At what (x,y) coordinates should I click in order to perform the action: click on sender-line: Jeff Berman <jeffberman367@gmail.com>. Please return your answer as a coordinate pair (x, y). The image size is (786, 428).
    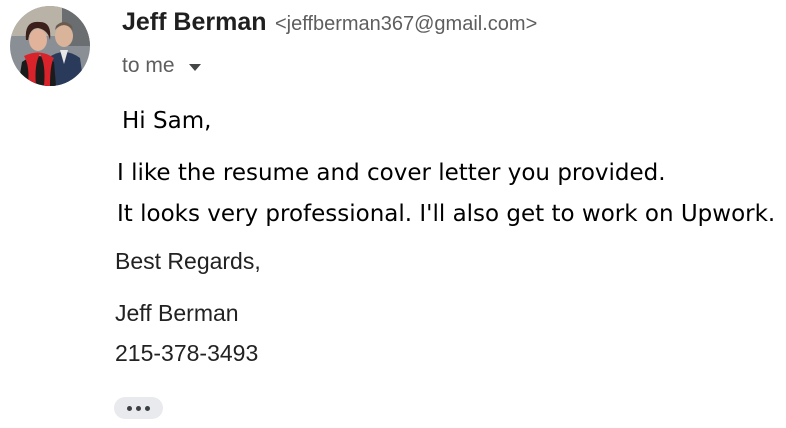
    Looking at the image, I should click on (329, 22).